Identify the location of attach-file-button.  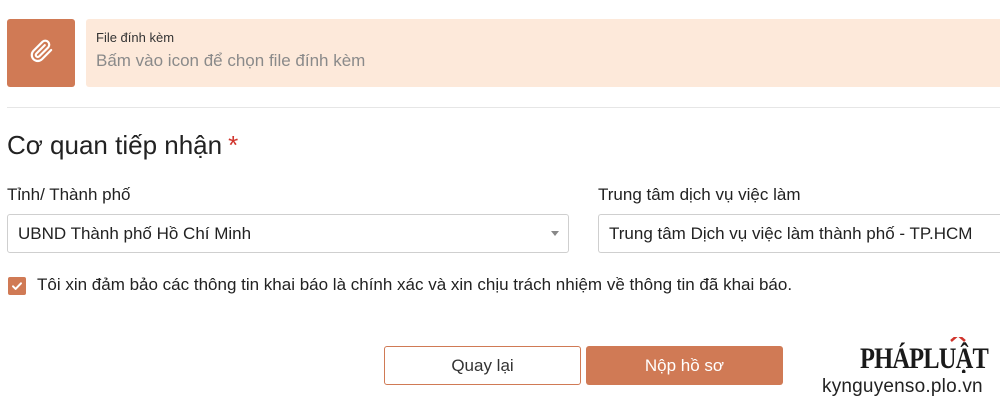
(41, 53).